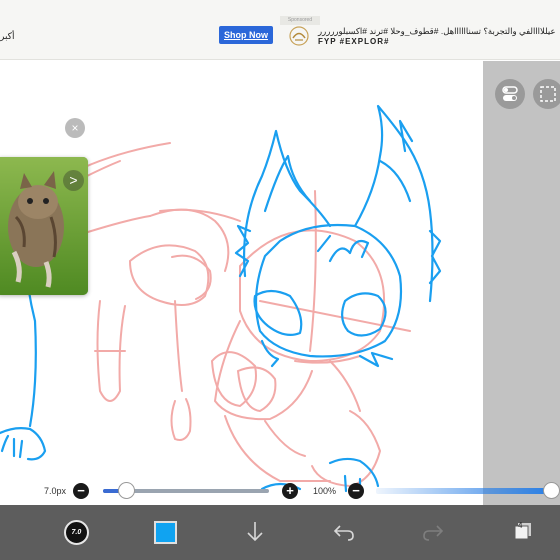 This screenshot has height=560, width=560. I want to click on sponsored-tag: Sponsored, so click(300, 20).